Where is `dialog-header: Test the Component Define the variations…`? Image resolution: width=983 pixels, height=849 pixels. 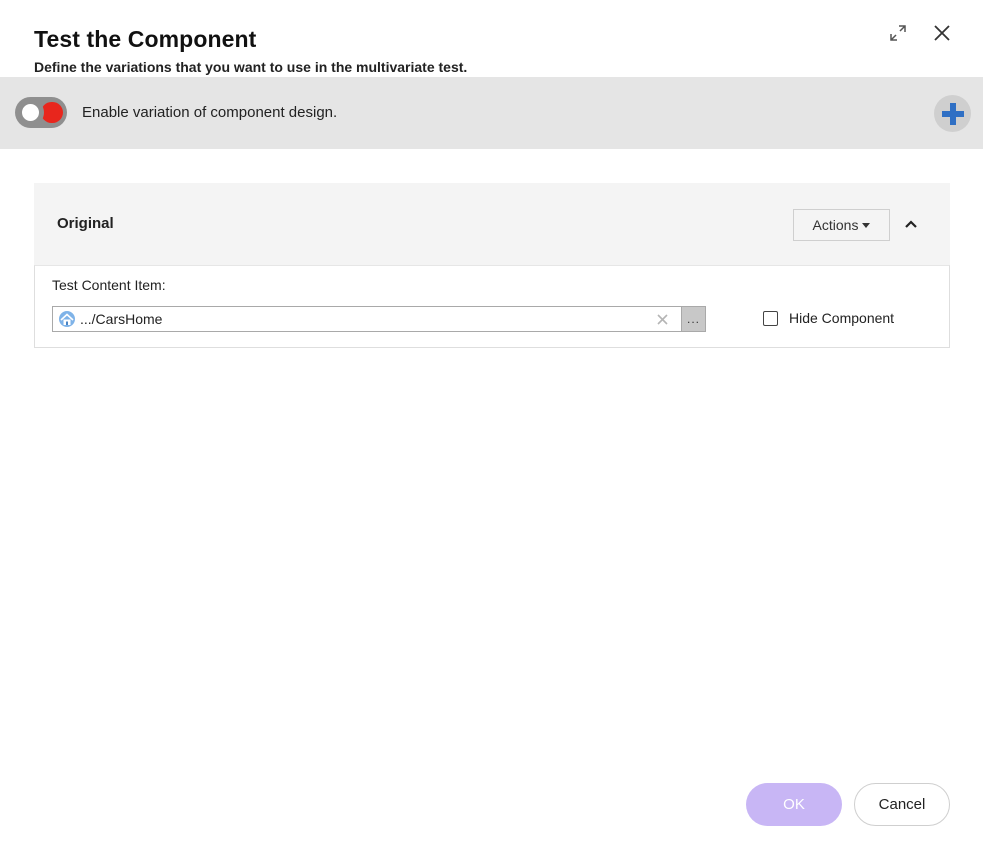 dialog-header: Test the Component Define the variations… is located at coordinates (508, 50).